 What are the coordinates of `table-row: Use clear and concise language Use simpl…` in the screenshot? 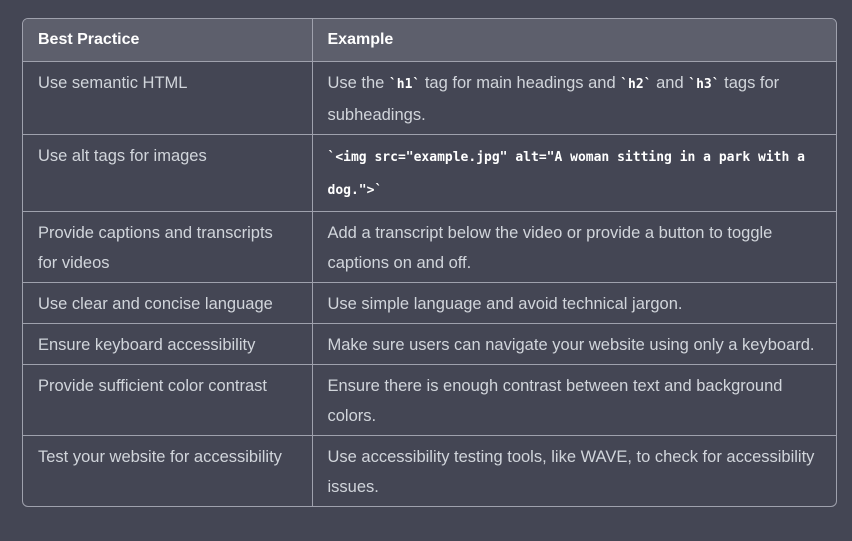 It's located at (429, 302).